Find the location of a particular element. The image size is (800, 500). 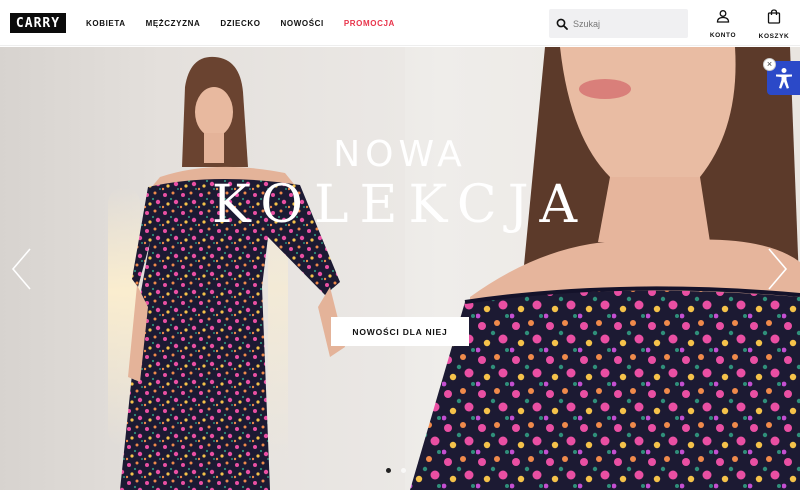

search-icon is located at coordinates (562, 24).